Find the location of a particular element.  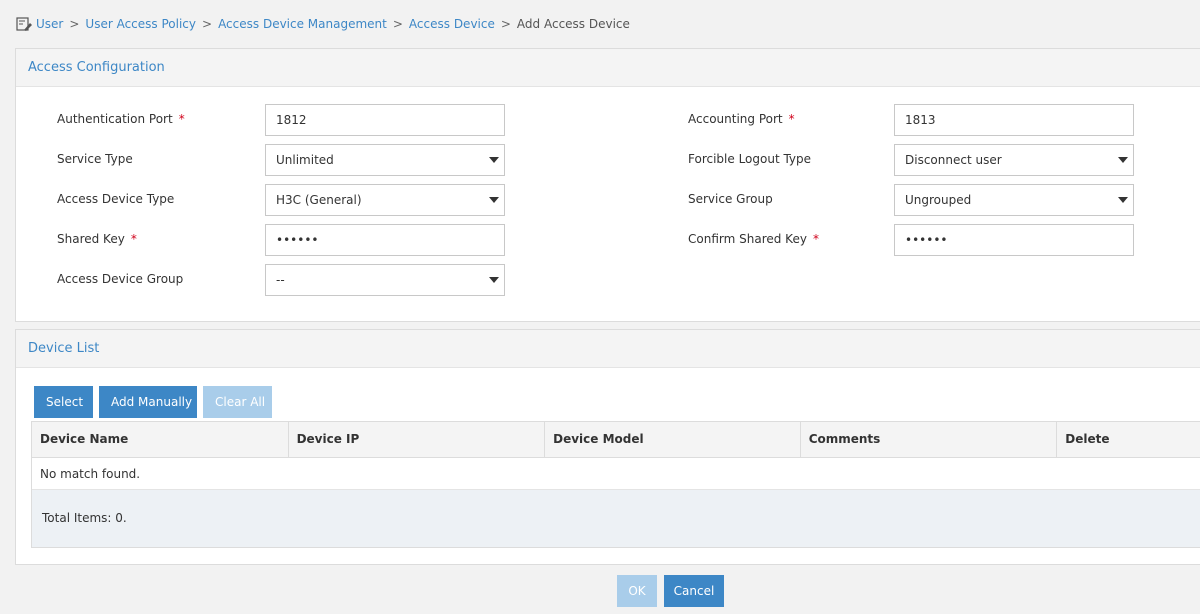

column-device-model: Device Model is located at coordinates (673, 439).